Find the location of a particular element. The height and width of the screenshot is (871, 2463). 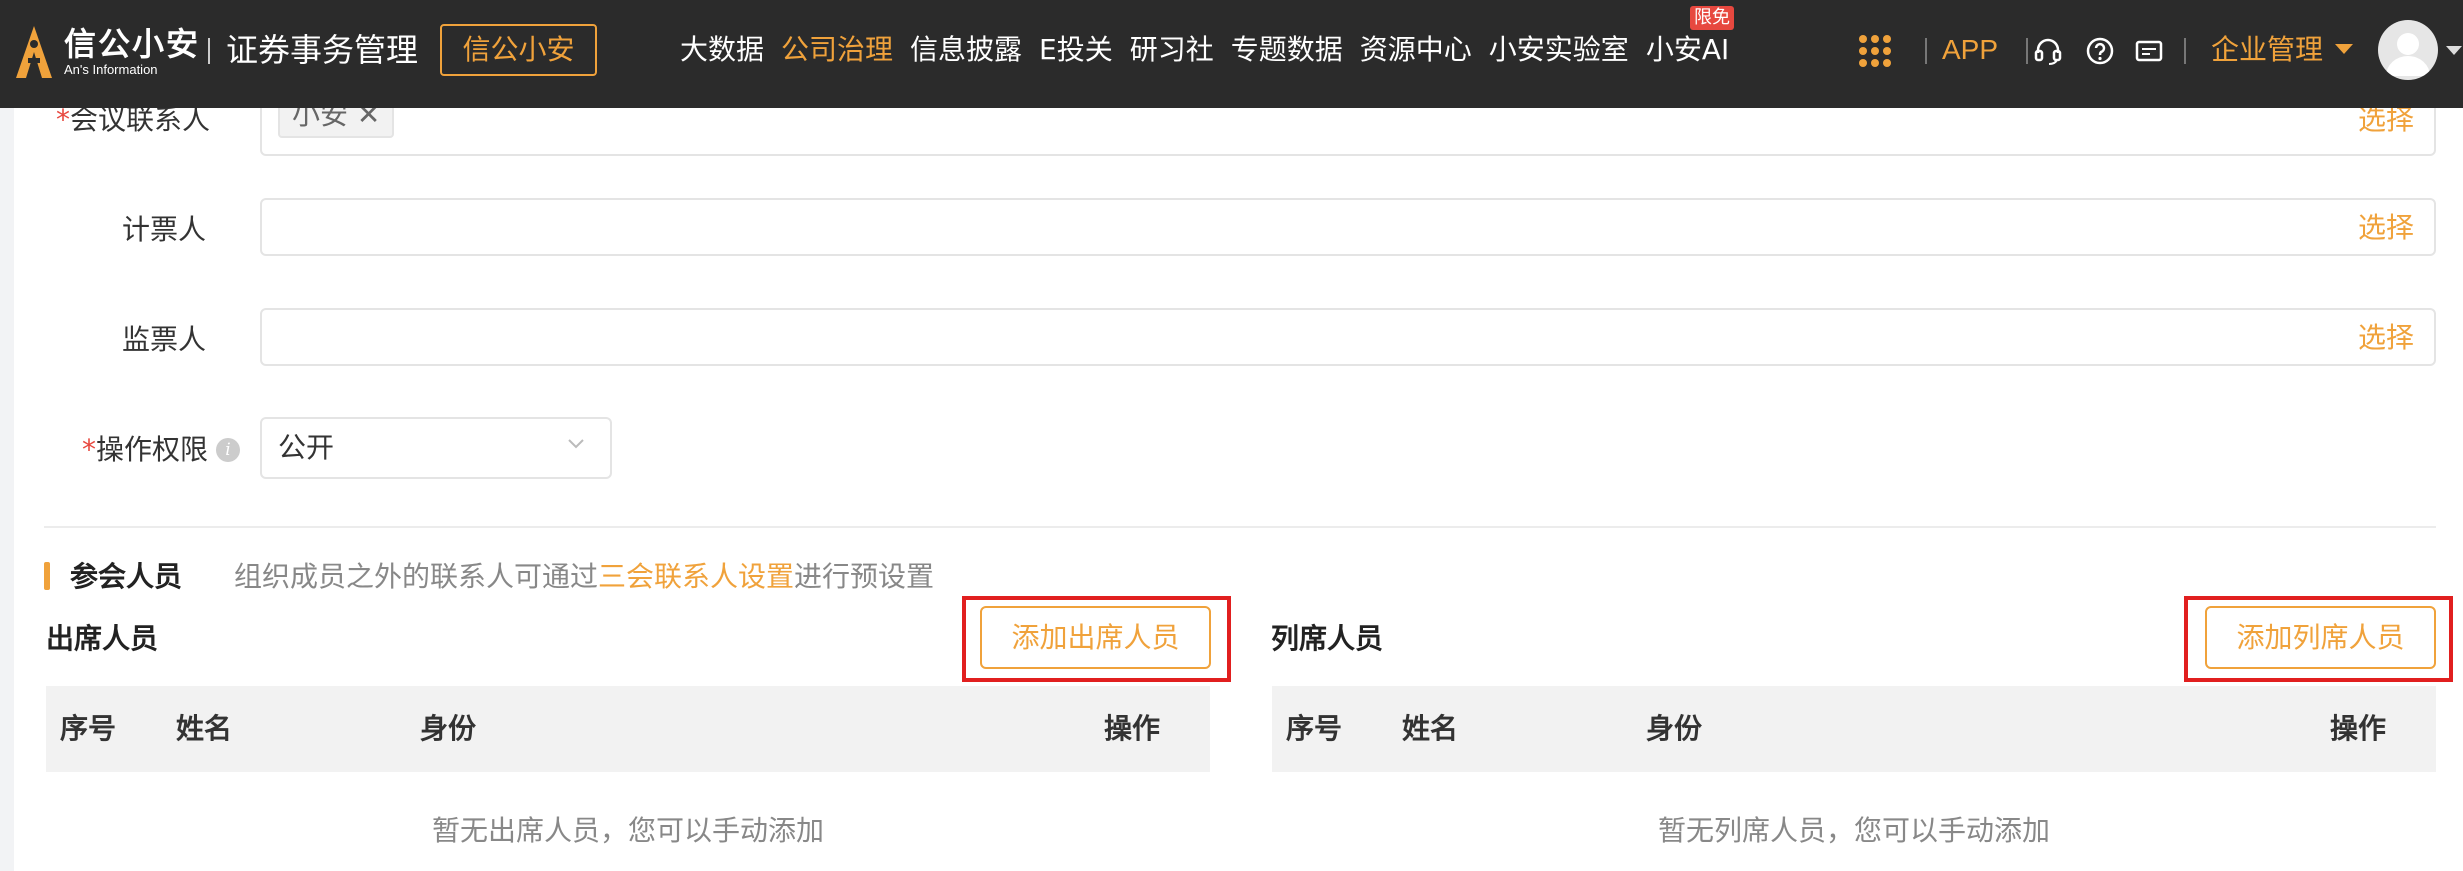

avatar is located at coordinates (2408, 50).